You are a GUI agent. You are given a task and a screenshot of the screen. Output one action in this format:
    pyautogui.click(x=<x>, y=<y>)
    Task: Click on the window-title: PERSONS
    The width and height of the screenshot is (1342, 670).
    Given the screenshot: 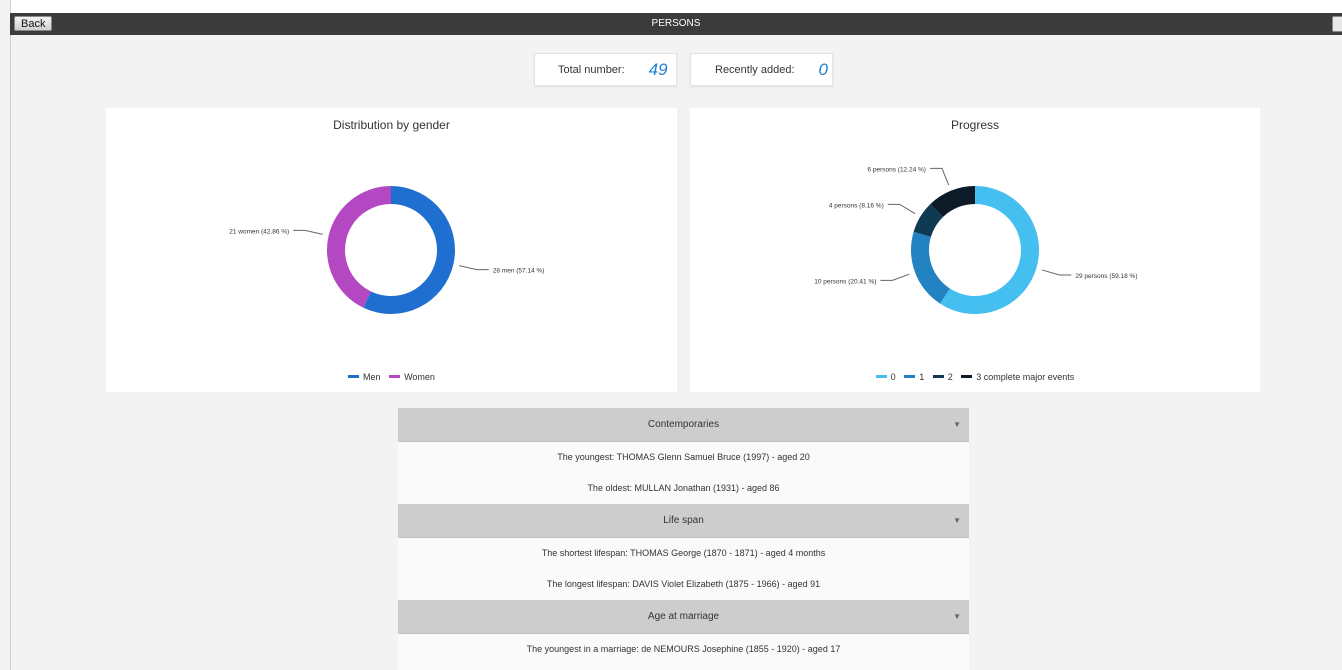 What is the action you would take?
    pyautogui.click(x=676, y=23)
    